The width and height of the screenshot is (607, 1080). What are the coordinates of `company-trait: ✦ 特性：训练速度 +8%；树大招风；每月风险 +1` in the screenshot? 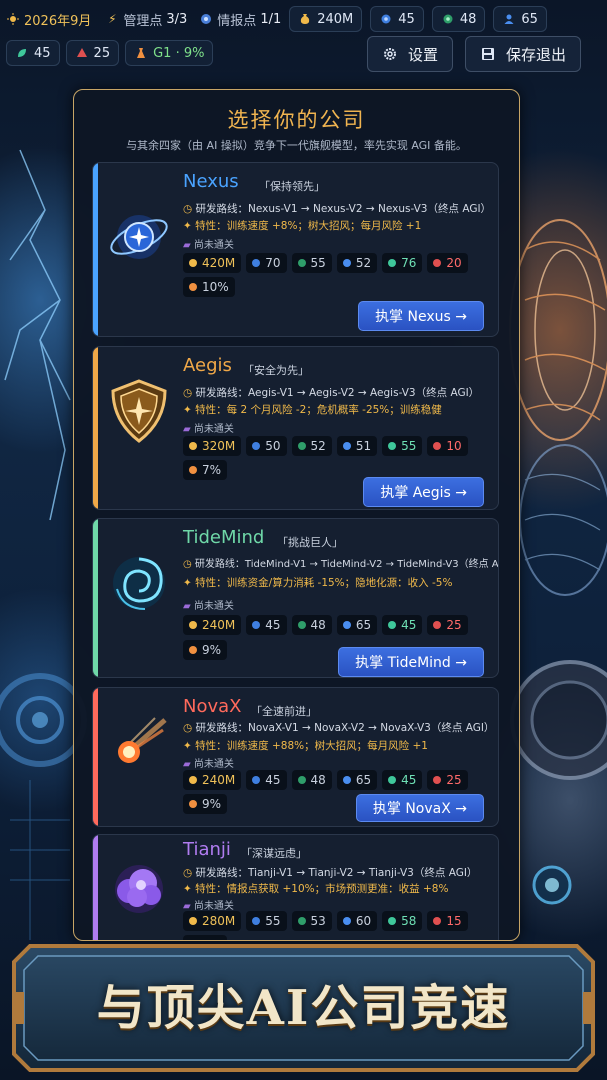 It's located at (302, 226).